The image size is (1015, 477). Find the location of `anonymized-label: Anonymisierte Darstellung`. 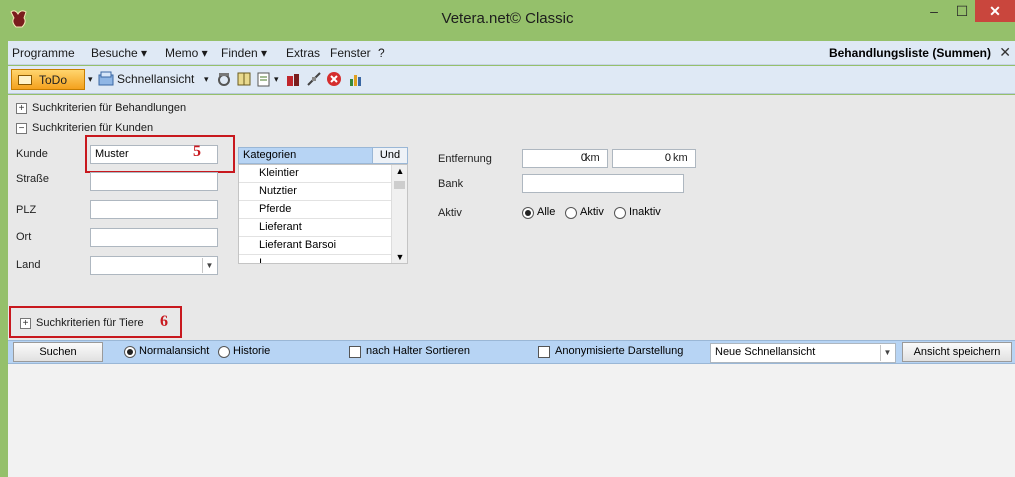

anonymized-label: Anonymisierte Darstellung is located at coordinates (619, 351).